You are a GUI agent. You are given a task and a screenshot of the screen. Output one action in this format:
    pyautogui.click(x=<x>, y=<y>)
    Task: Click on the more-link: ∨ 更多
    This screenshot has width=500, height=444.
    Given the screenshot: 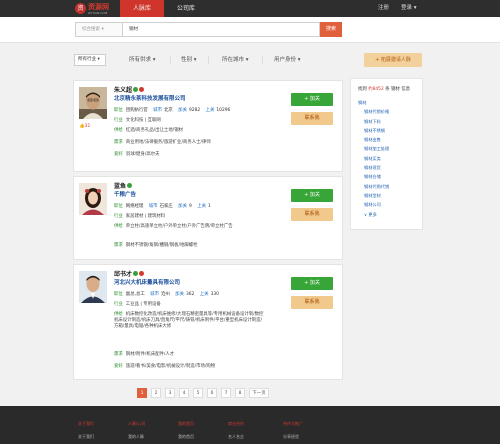 What is the action you would take?
    pyautogui.click(x=390, y=214)
    